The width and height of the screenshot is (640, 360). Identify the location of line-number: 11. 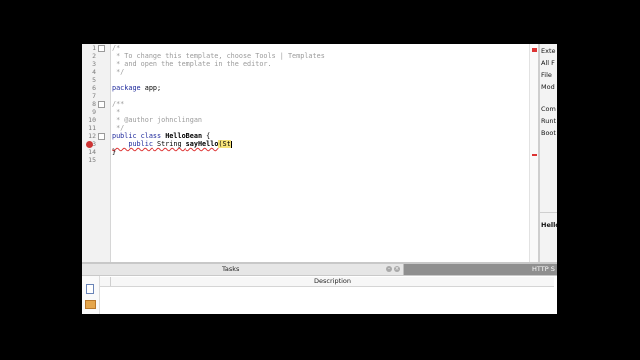
(92, 128).